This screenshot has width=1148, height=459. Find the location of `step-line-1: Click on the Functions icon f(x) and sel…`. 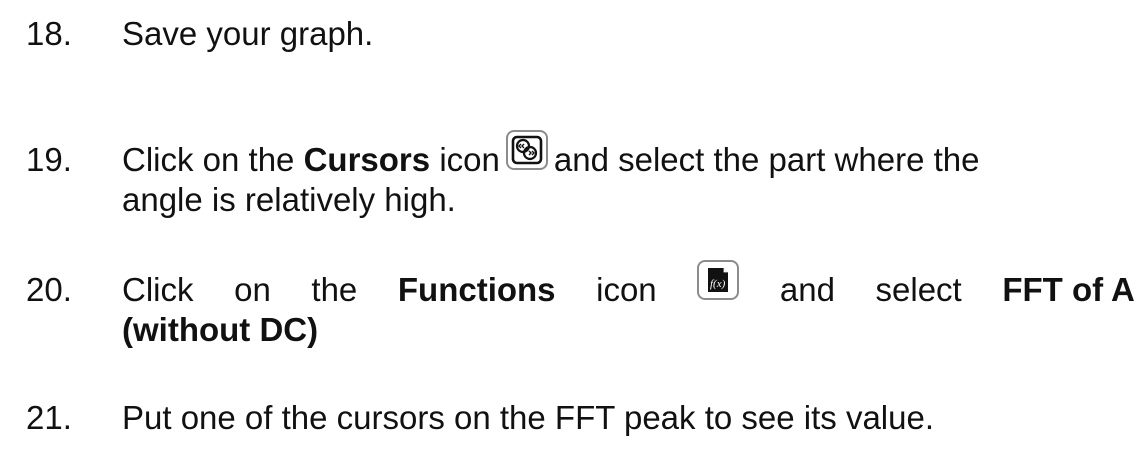

step-line-1: Click on the Functions icon f(x) and sel… is located at coordinates (628, 285).